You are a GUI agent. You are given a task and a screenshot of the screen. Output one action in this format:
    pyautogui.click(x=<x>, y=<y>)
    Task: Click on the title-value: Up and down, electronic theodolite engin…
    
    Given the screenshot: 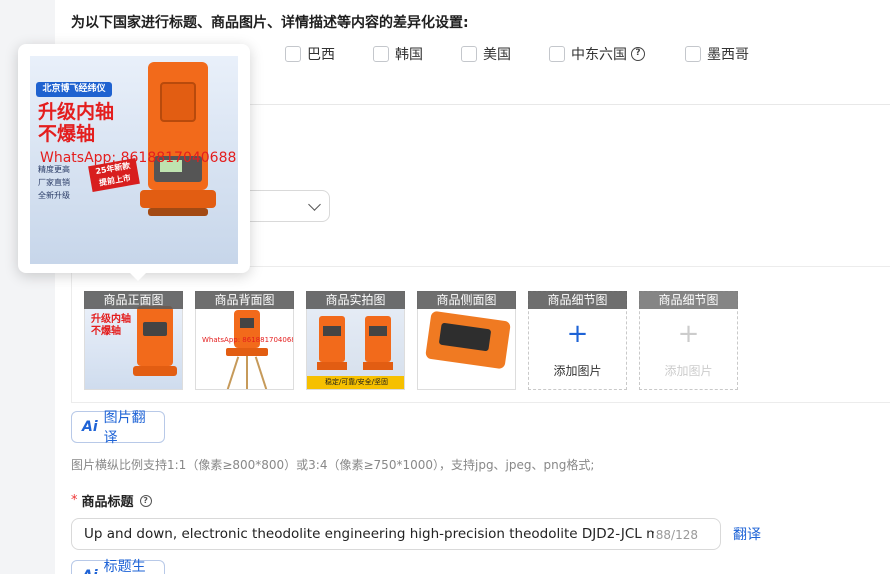 What is the action you would take?
    pyautogui.click(x=369, y=534)
    